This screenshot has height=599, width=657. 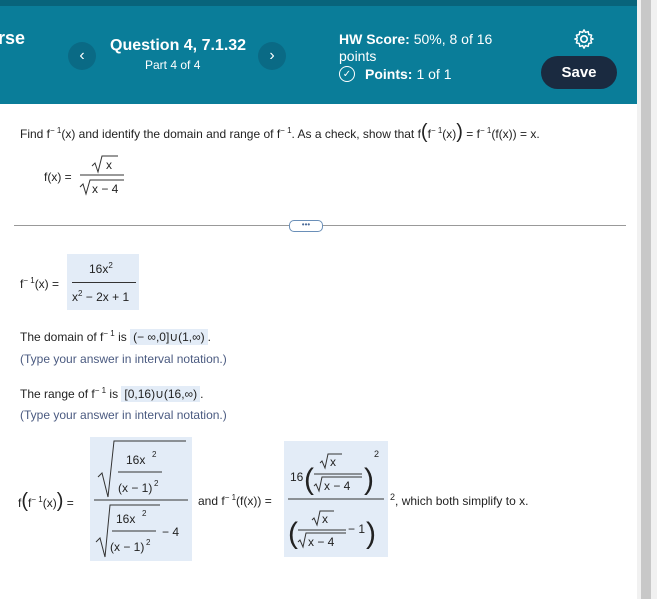 I want to click on chevron-left-icon: ‹, so click(x=82, y=55).